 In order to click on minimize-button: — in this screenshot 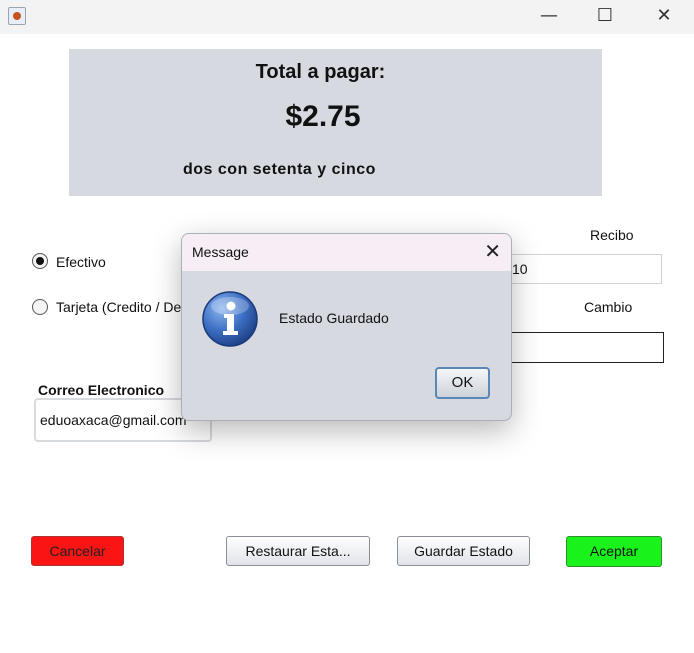, I will do `click(549, 17)`.